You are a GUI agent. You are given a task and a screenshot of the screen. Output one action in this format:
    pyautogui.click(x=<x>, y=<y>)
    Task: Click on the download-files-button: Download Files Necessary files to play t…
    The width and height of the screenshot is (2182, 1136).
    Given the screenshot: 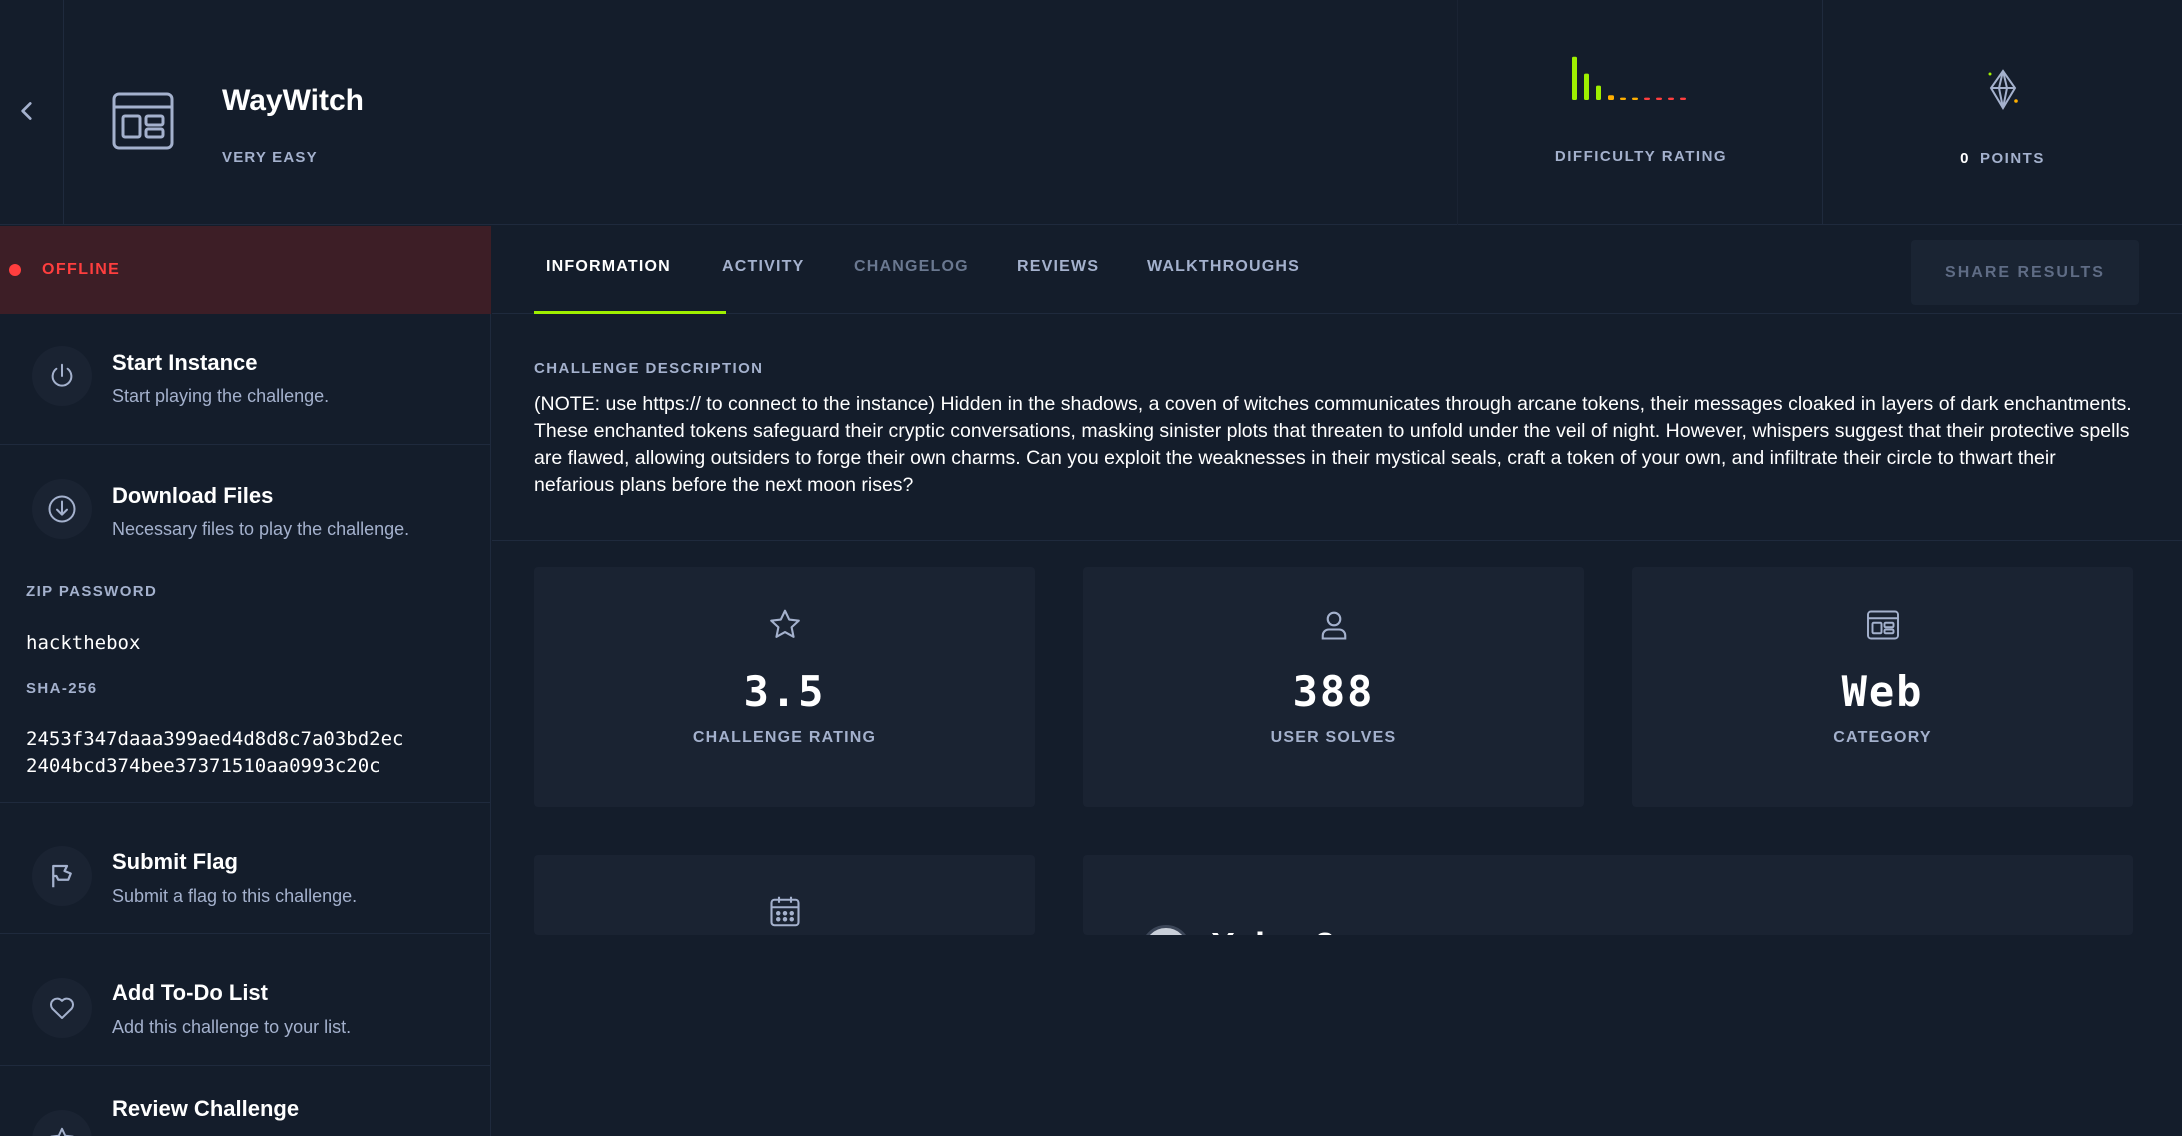 What is the action you would take?
    pyautogui.click(x=245, y=510)
    